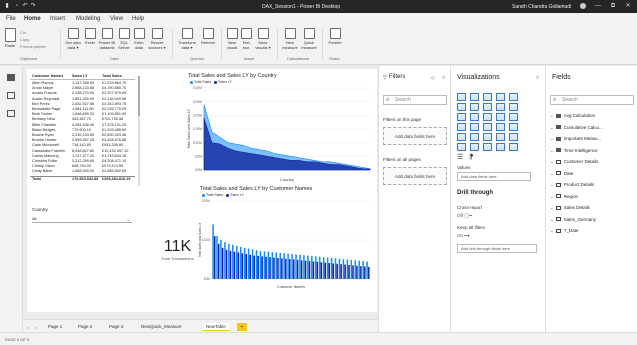  What do you see at coordinates (11, 113) in the screenshot?
I see `model-view-icon` at bounding box center [11, 113].